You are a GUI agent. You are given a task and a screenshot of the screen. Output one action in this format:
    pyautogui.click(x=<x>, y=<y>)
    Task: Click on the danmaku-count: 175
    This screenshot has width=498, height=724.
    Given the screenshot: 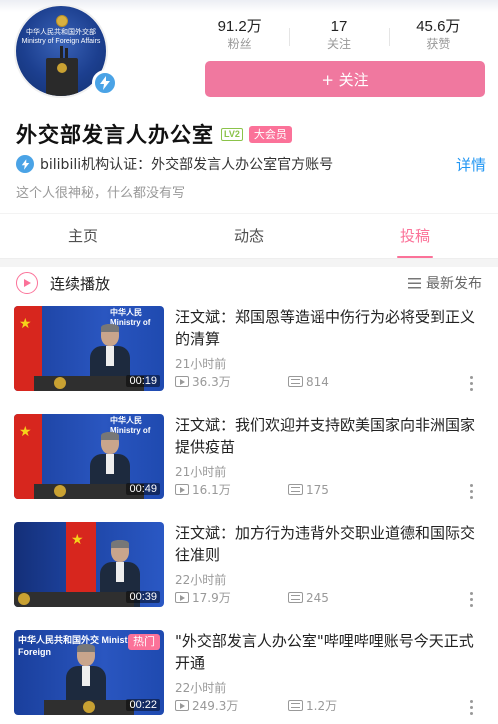 What is the action you would take?
    pyautogui.click(x=308, y=490)
    